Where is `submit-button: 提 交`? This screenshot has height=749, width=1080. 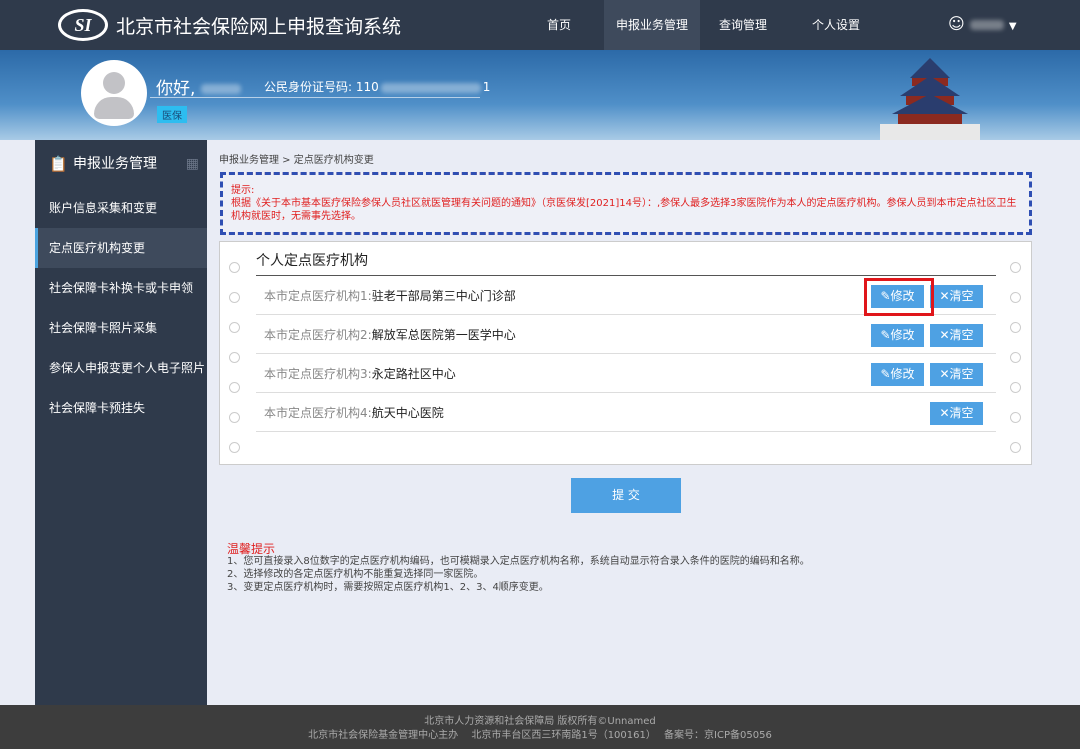
submit-button: 提 交 is located at coordinates (626, 495).